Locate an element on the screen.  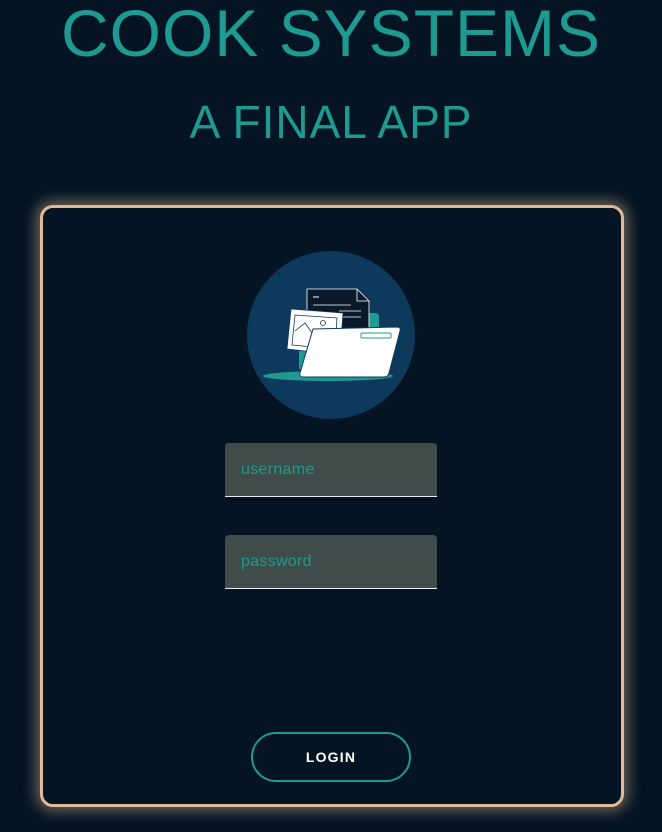
app-subtitle: A FINAL APP is located at coordinates (331, 122).